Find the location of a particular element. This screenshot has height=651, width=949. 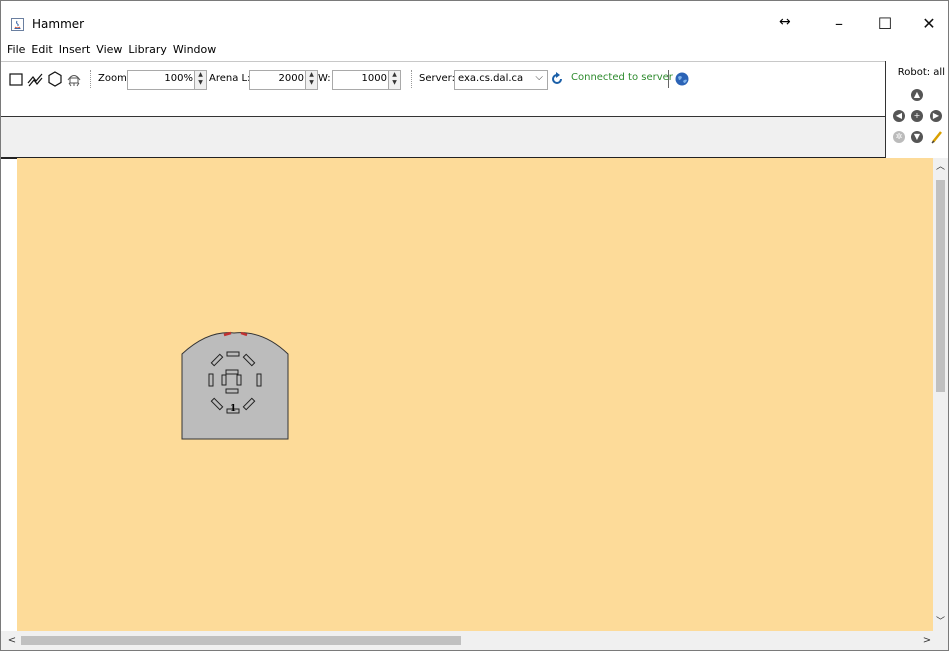

vertical-scroll-thumb is located at coordinates (940, 286).